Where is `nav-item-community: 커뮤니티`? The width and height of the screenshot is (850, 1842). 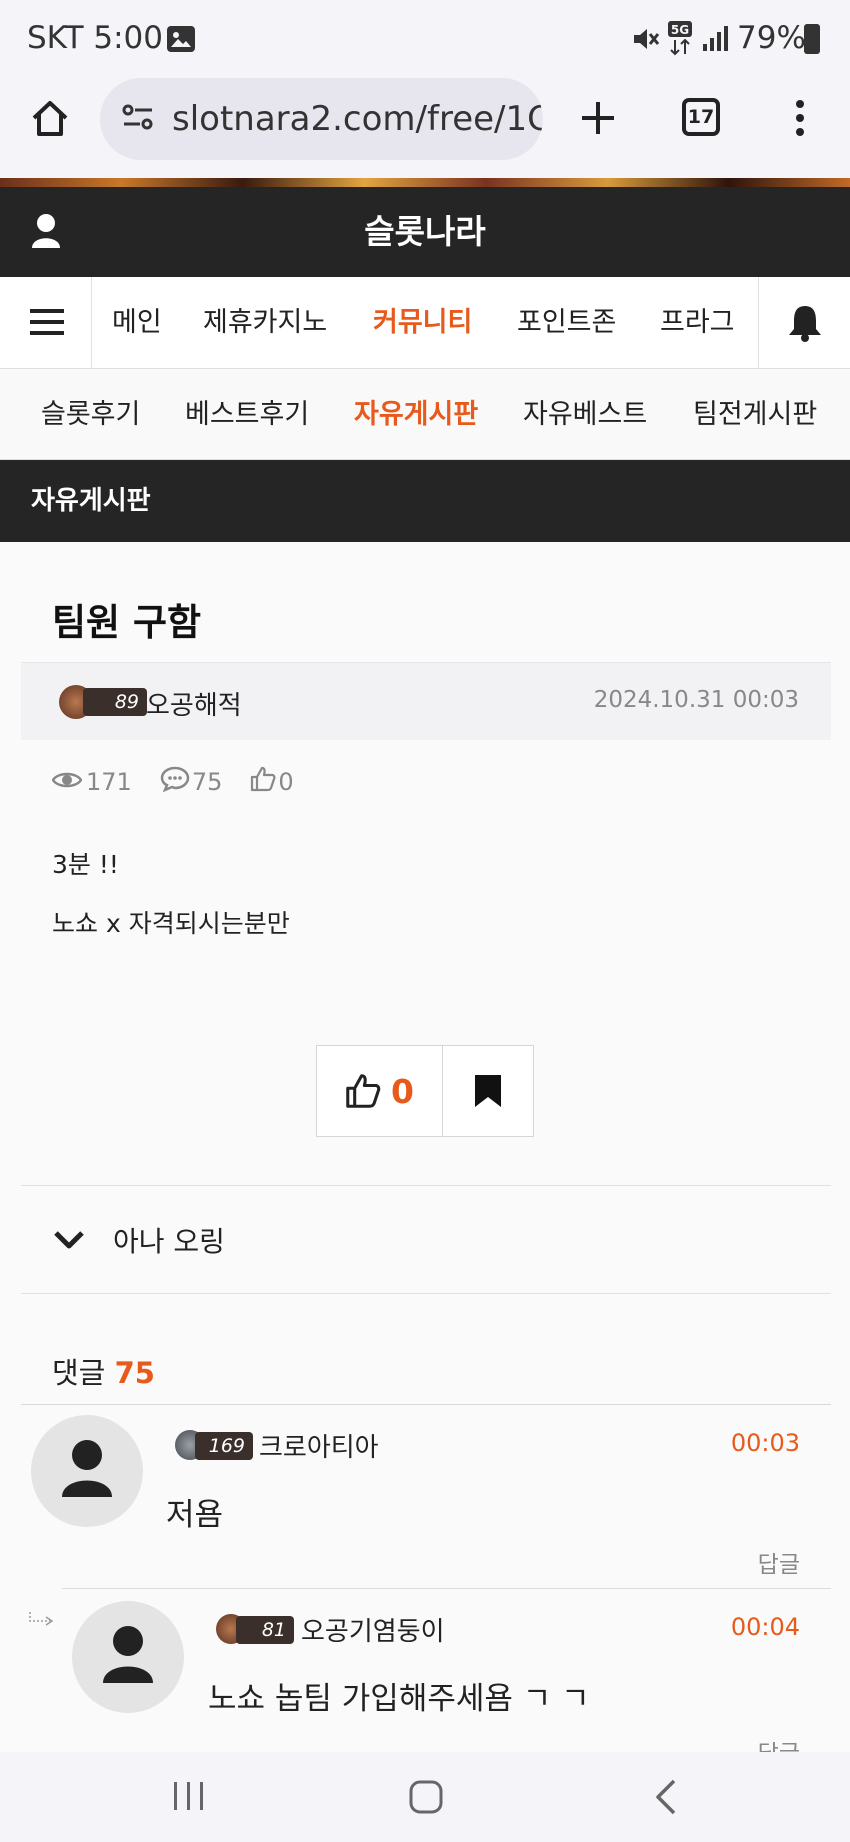
nav-item-community: 커뮤니티 is located at coordinates (422, 323).